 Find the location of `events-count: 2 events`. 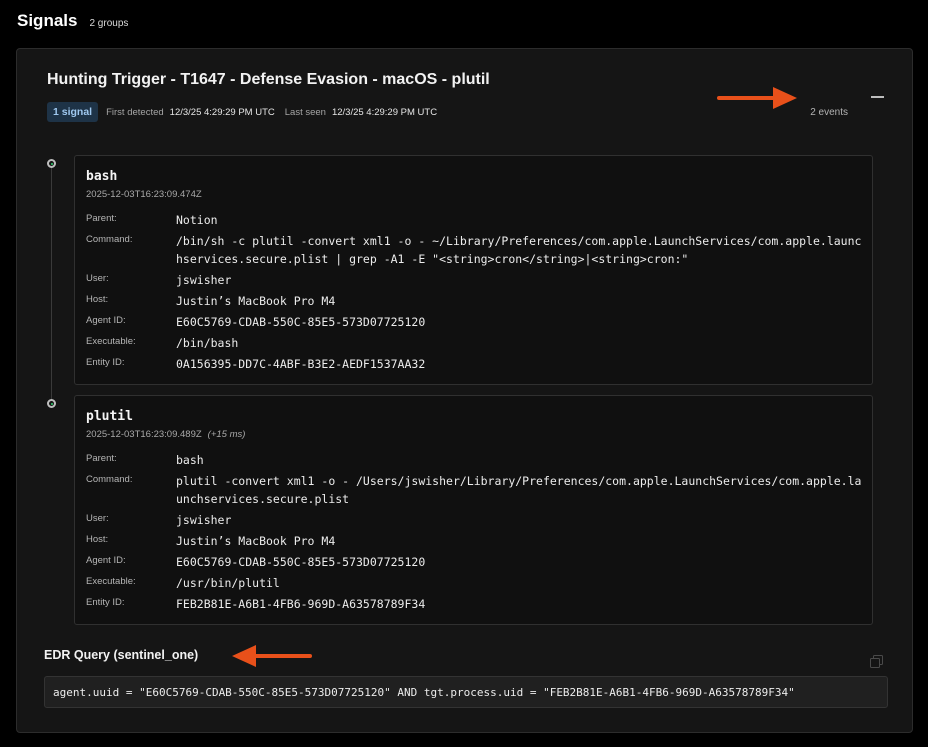

events-count: 2 events is located at coordinates (829, 112).